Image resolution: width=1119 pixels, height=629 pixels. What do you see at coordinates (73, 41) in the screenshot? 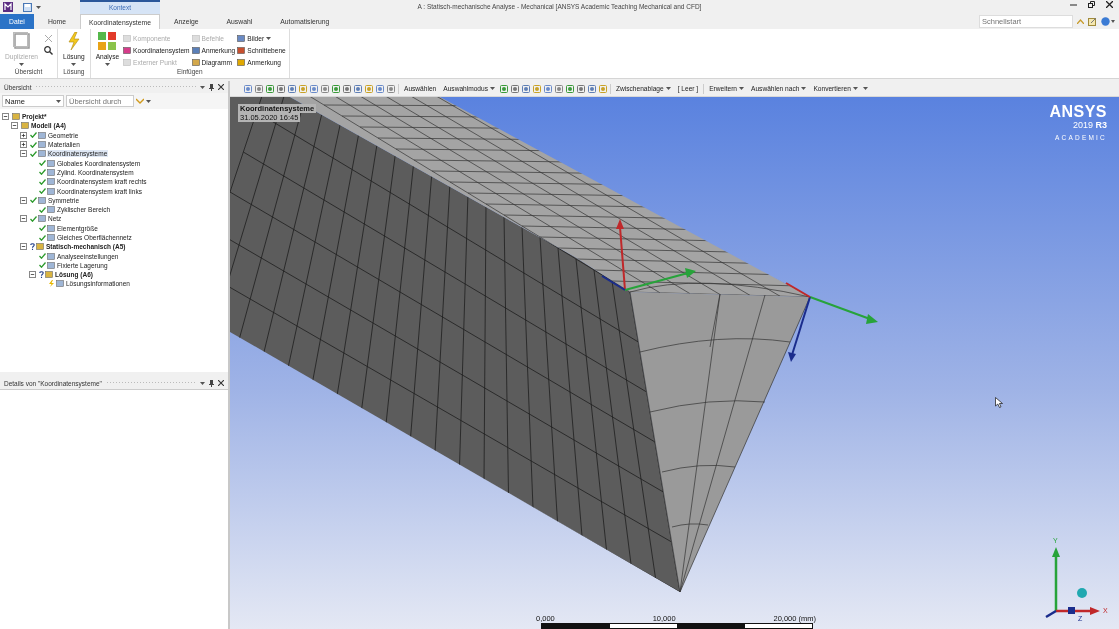
I see `lightning-icon` at bounding box center [73, 41].